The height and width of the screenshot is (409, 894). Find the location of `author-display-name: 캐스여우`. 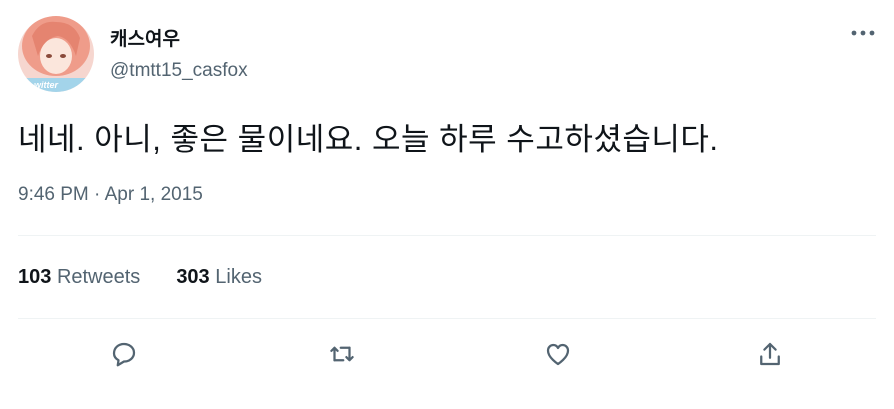

author-display-name: 캐스여우 is located at coordinates (145, 37).